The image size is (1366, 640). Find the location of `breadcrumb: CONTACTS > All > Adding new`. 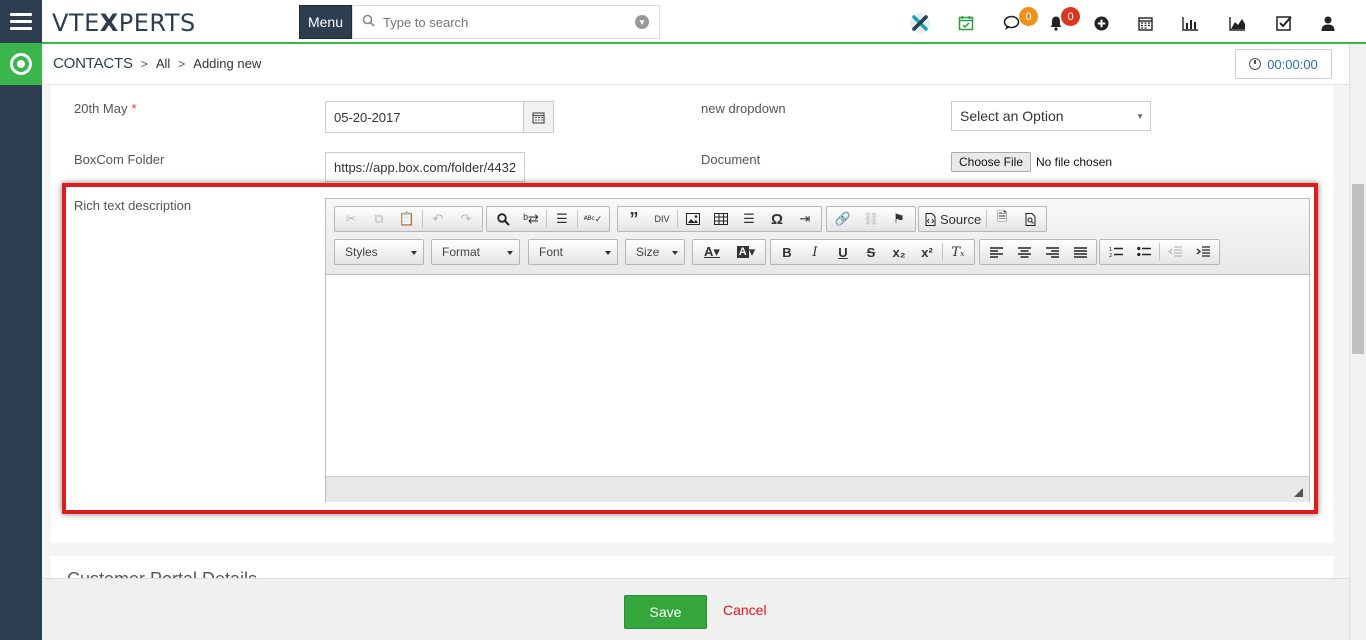

breadcrumb: CONTACTS > All > Adding new is located at coordinates (157, 63).